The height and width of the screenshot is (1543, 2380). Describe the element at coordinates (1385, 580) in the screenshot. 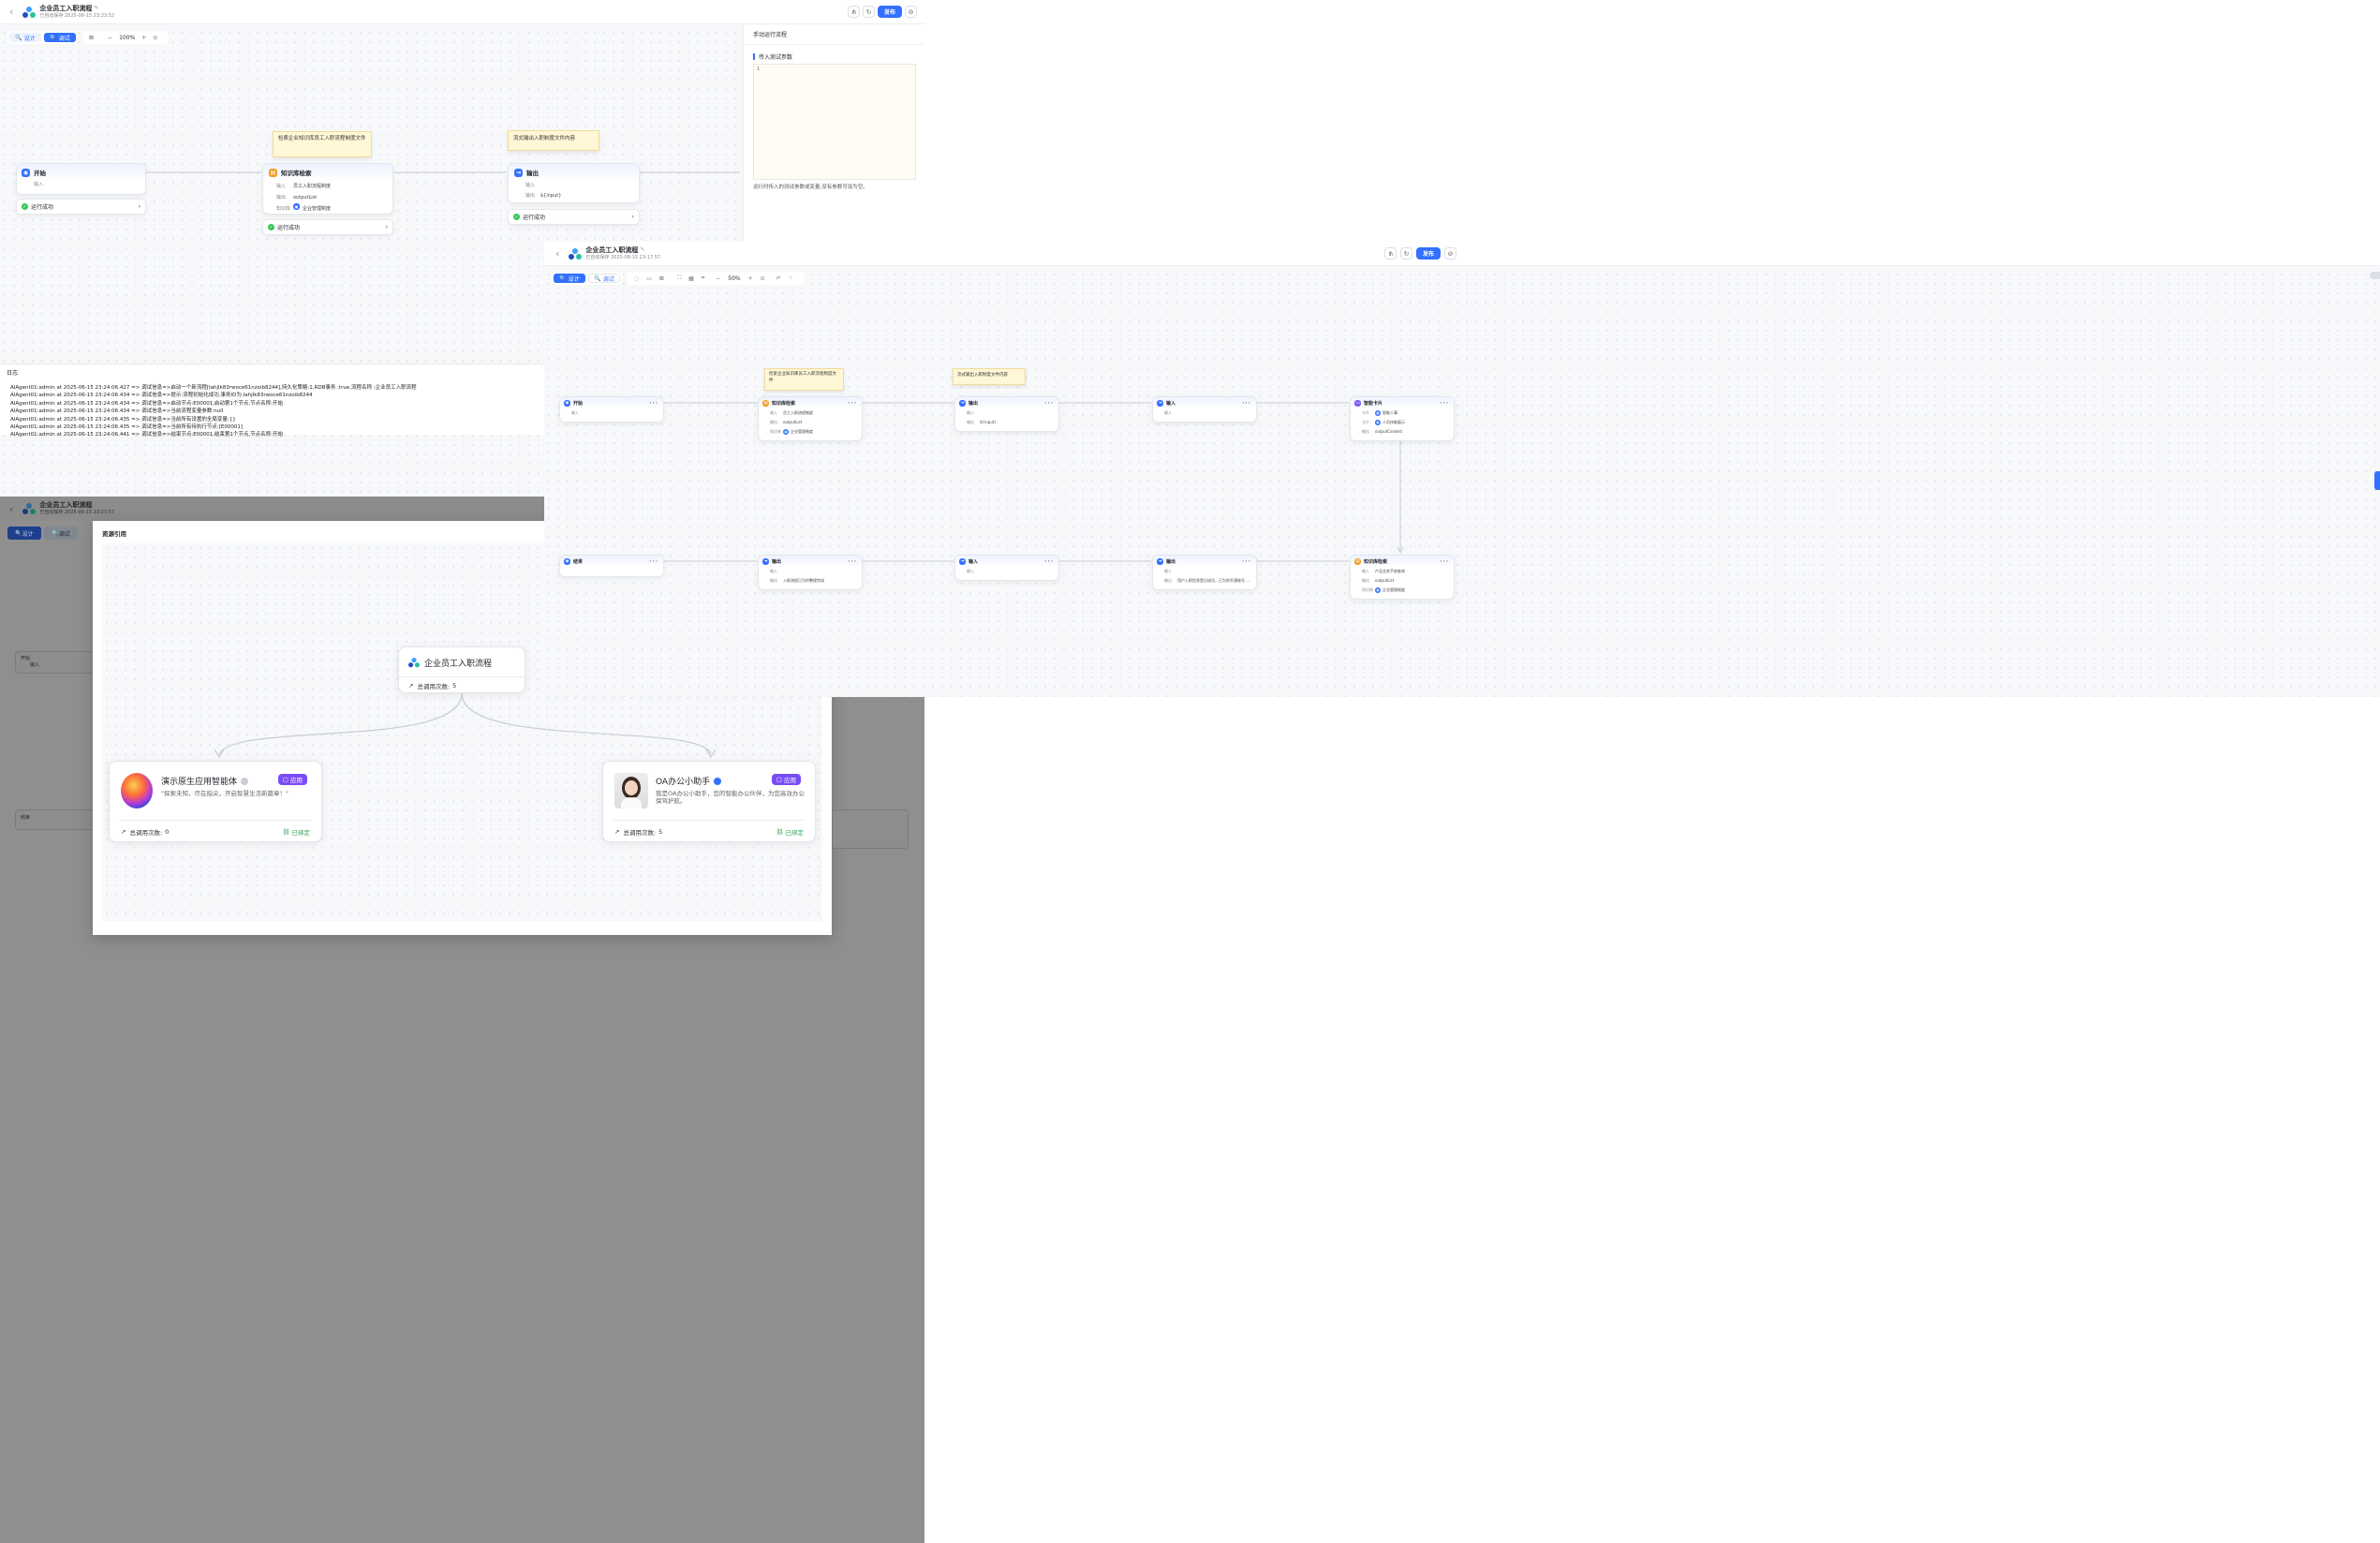

I see `field-value: outputList` at that location.